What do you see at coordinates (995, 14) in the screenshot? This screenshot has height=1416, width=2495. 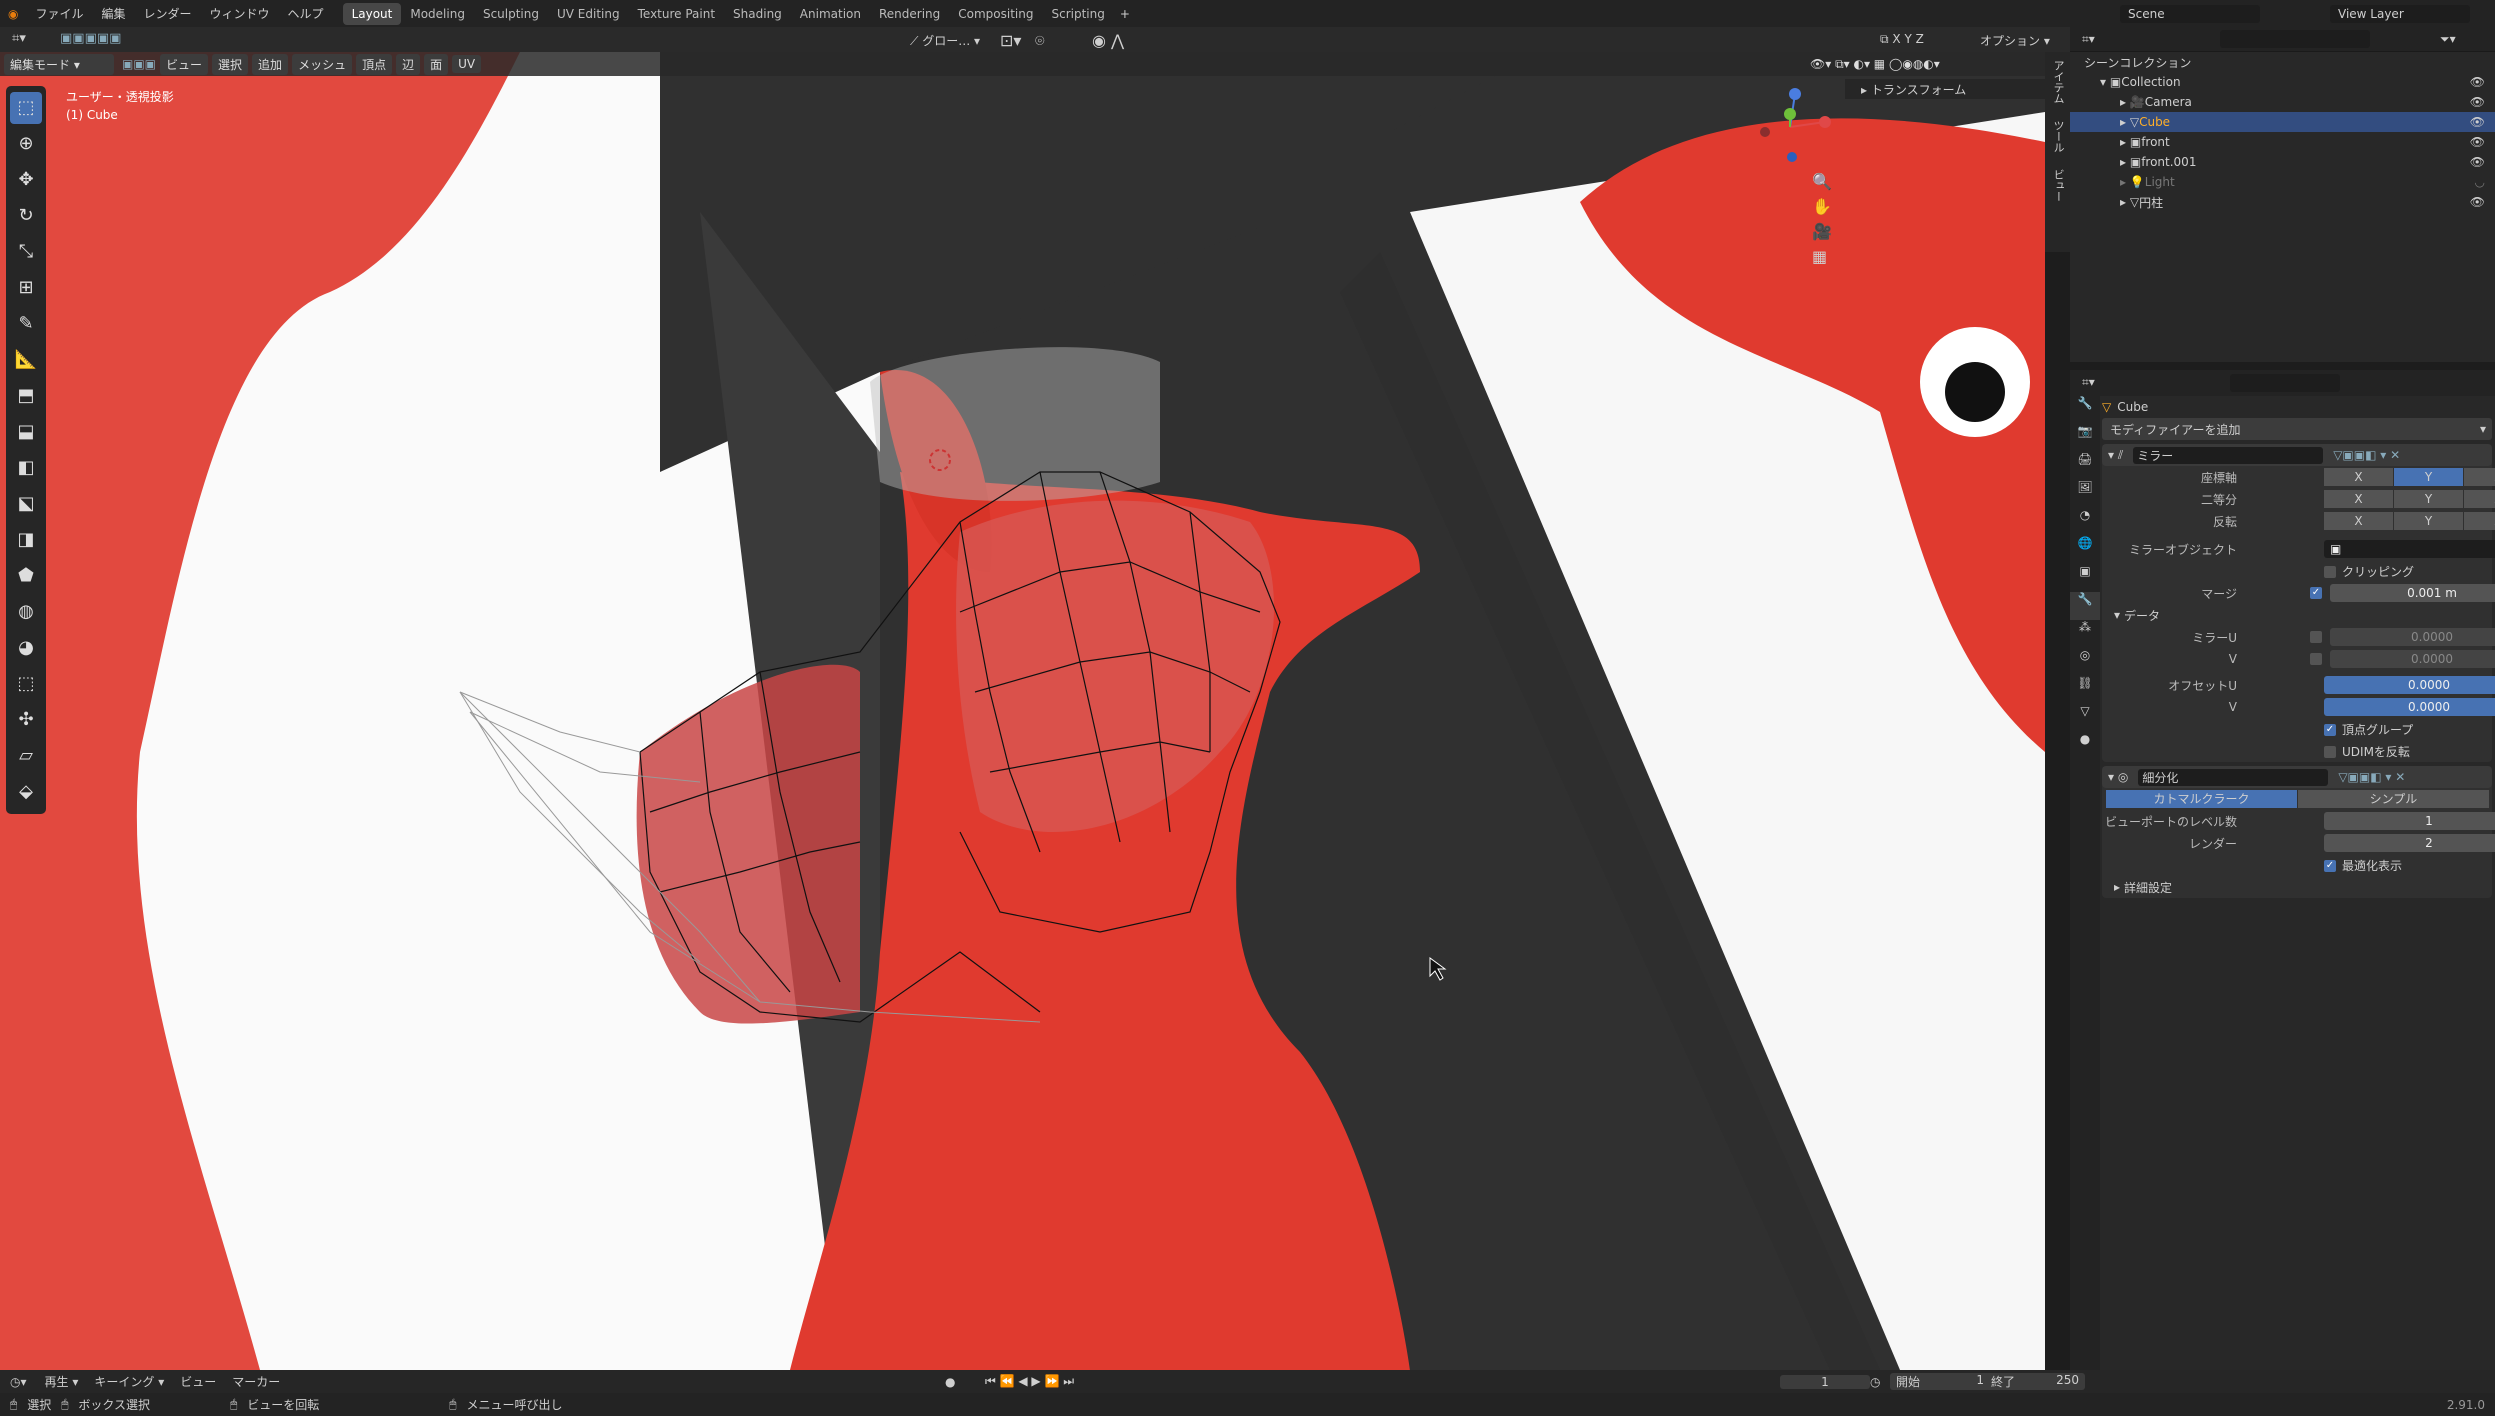 I see `workspace-tab-compositing: Compositing` at bounding box center [995, 14].